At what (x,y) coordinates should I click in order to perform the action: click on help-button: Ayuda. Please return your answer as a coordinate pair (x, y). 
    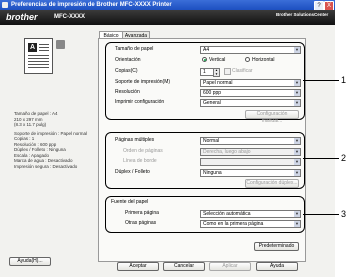
    Looking at the image, I should click on (277, 266).